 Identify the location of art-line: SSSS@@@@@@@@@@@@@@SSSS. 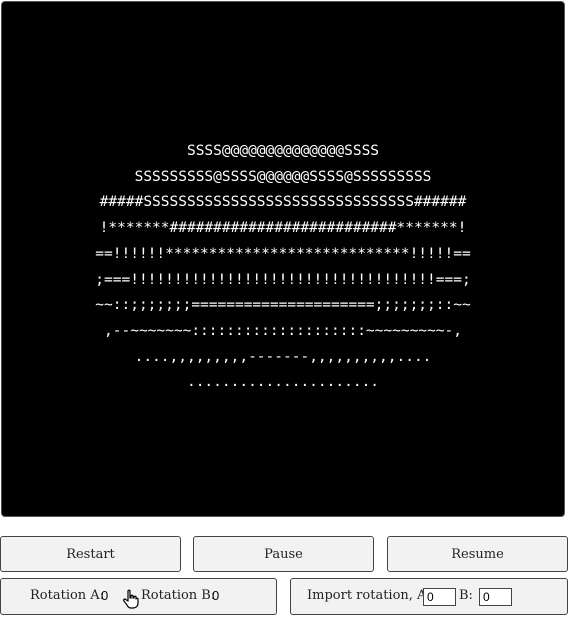
(283, 151).